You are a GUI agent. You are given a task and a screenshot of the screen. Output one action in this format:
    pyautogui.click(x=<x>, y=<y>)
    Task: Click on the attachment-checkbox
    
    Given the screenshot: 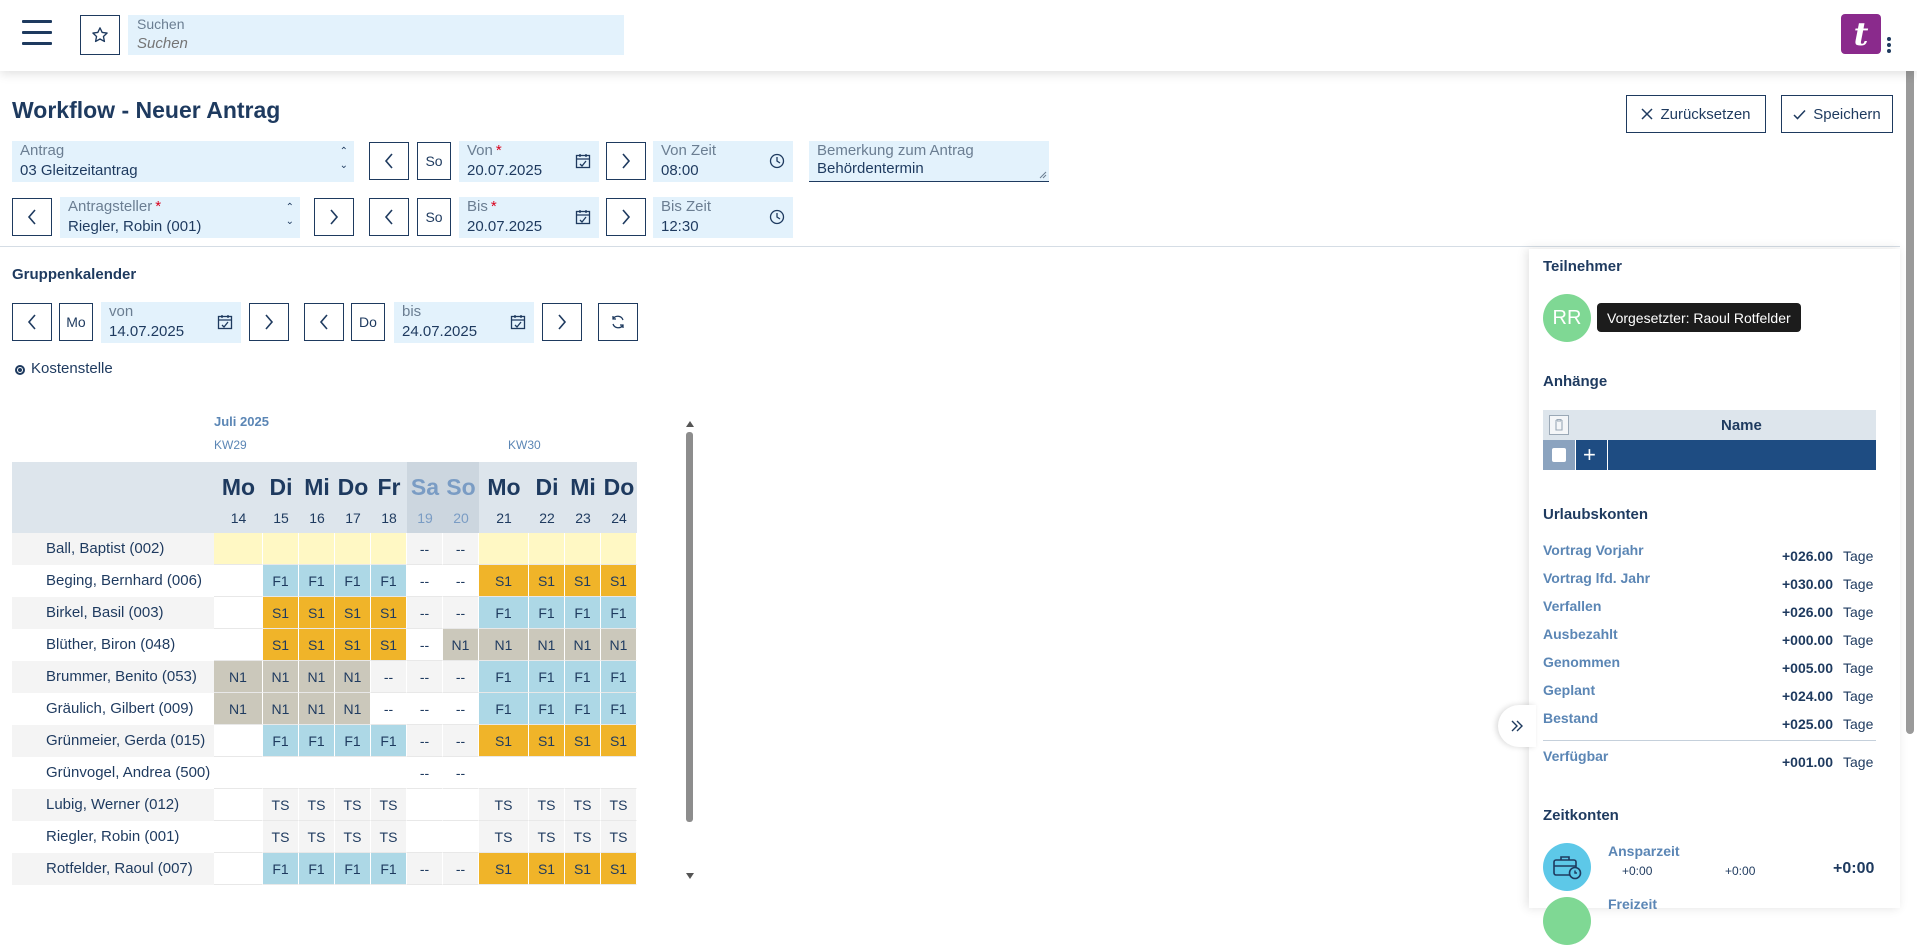 What is the action you would take?
    pyautogui.click(x=1559, y=455)
    